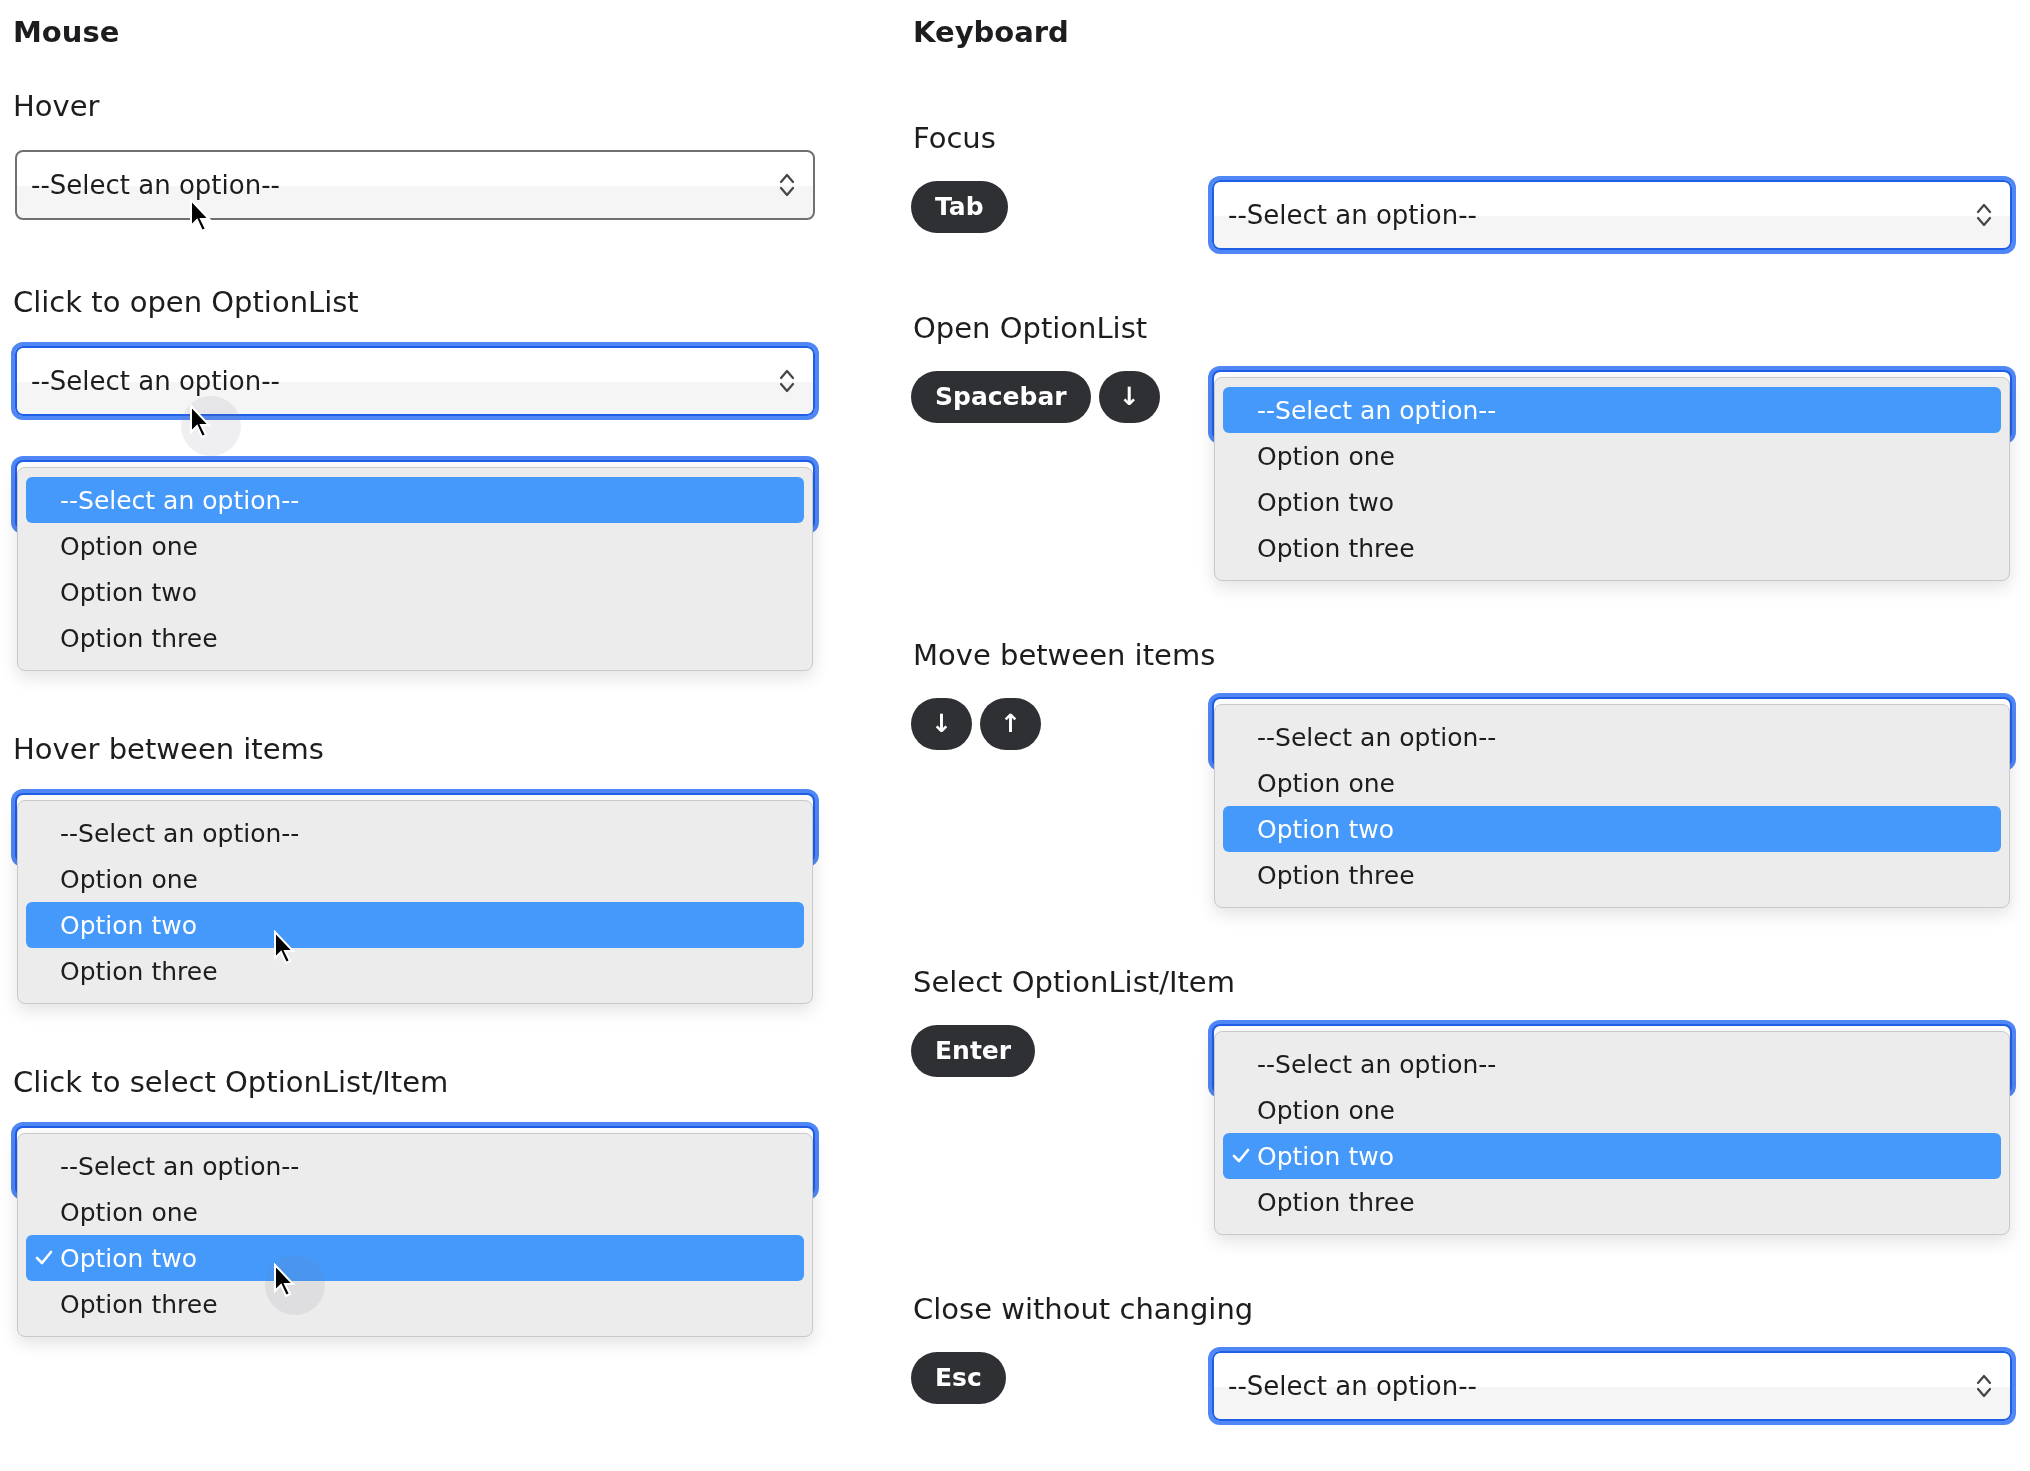 Image resolution: width=2030 pixels, height=1471 pixels. I want to click on column-title: Mouse, so click(67, 32).